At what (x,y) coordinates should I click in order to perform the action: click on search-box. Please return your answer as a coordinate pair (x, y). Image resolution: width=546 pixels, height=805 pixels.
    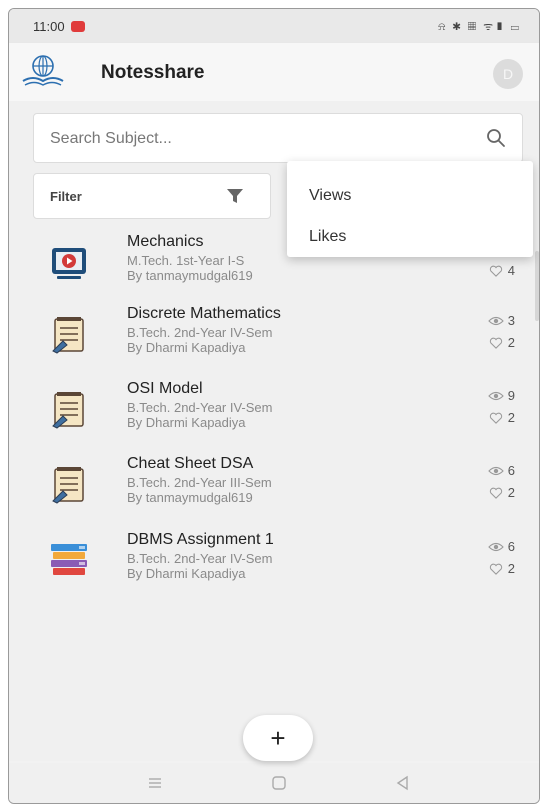
    Looking at the image, I should click on (278, 138).